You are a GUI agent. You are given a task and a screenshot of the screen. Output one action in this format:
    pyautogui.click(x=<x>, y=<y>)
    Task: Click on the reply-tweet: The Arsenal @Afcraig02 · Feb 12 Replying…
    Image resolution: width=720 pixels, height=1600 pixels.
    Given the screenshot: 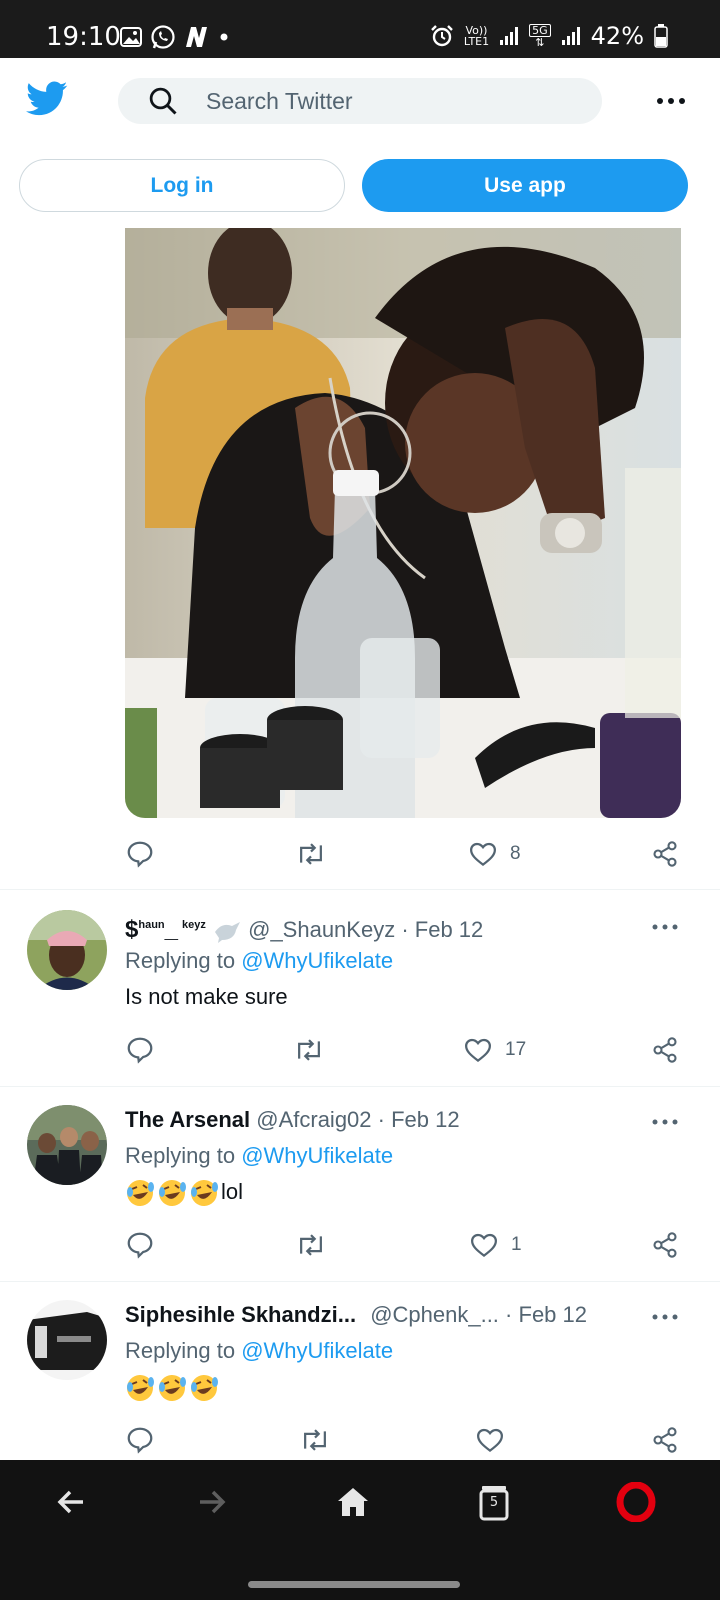 What is the action you would take?
    pyautogui.click(x=360, y=1193)
    